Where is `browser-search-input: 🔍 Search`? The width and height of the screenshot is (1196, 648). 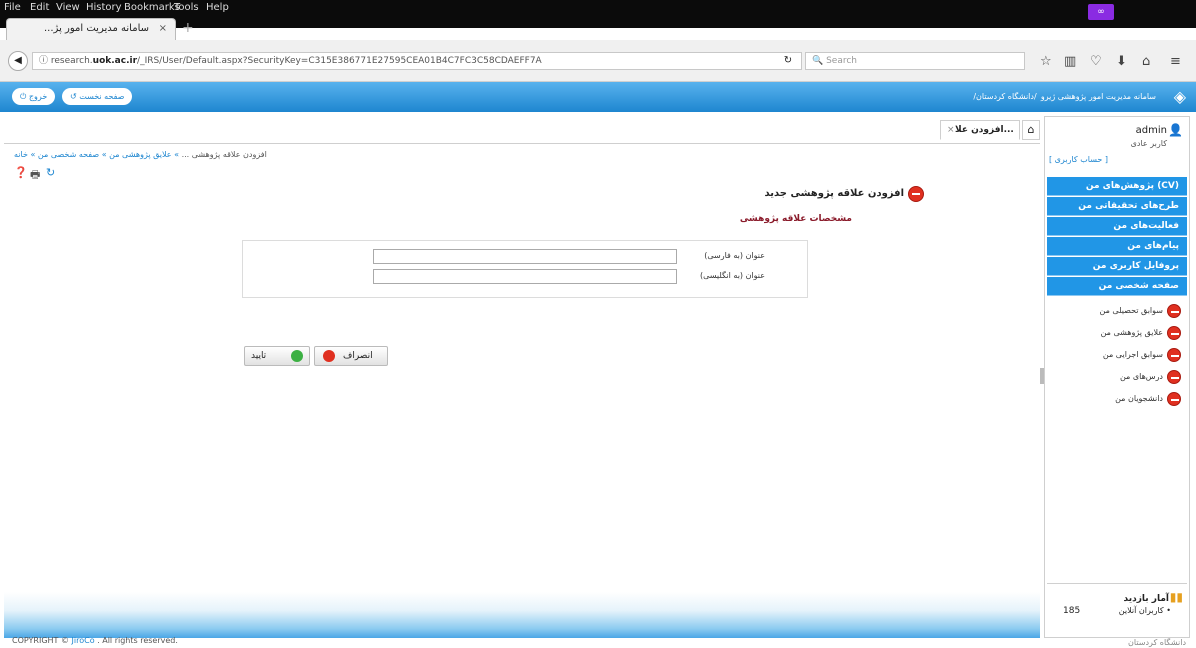
browser-search-input: 🔍 Search is located at coordinates (915, 61).